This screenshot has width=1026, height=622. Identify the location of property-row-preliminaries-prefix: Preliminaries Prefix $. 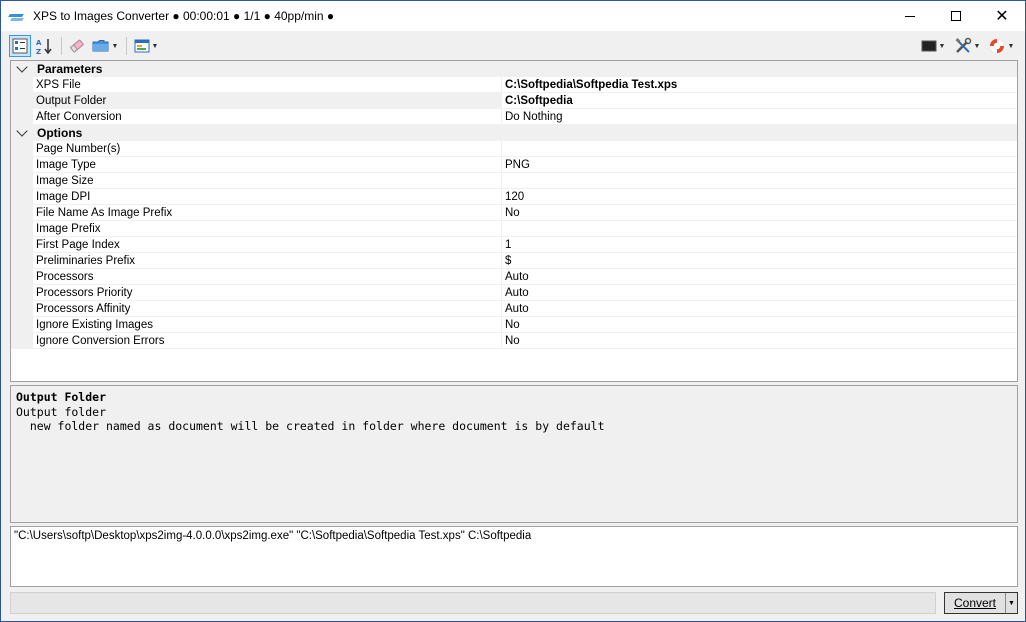
(514, 261).